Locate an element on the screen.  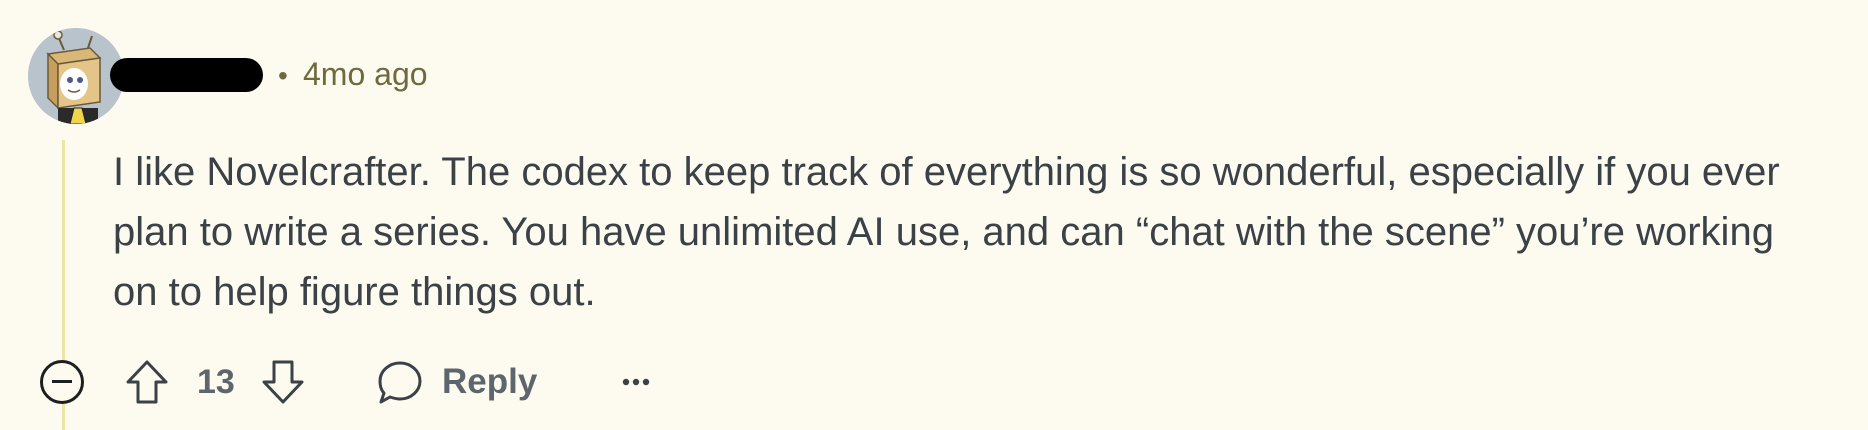
username-redacted is located at coordinates (186, 75).